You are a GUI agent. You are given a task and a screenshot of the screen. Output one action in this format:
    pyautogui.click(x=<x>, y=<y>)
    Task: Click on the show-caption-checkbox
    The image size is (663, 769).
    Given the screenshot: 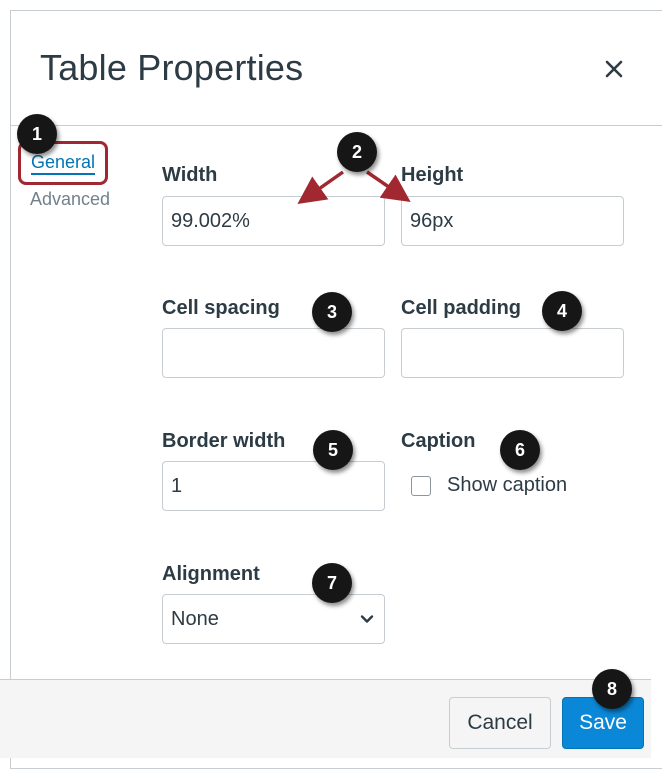 What is the action you would take?
    pyautogui.click(x=421, y=486)
    